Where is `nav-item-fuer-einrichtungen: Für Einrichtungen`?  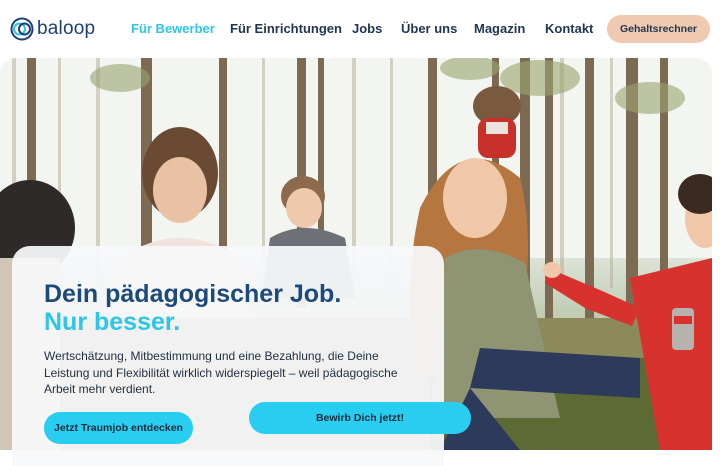
nav-item-fuer-einrichtungen: Für Einrichtungen is located at coordinates (286, 29).